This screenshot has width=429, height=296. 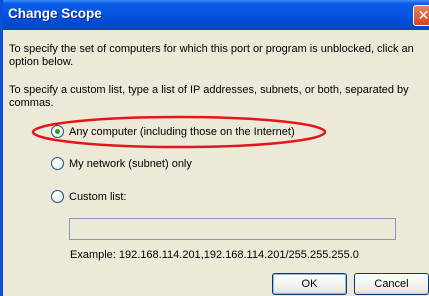 I want to click on radio-my-network: My network (subnet) only, so click(x=121, y=163).